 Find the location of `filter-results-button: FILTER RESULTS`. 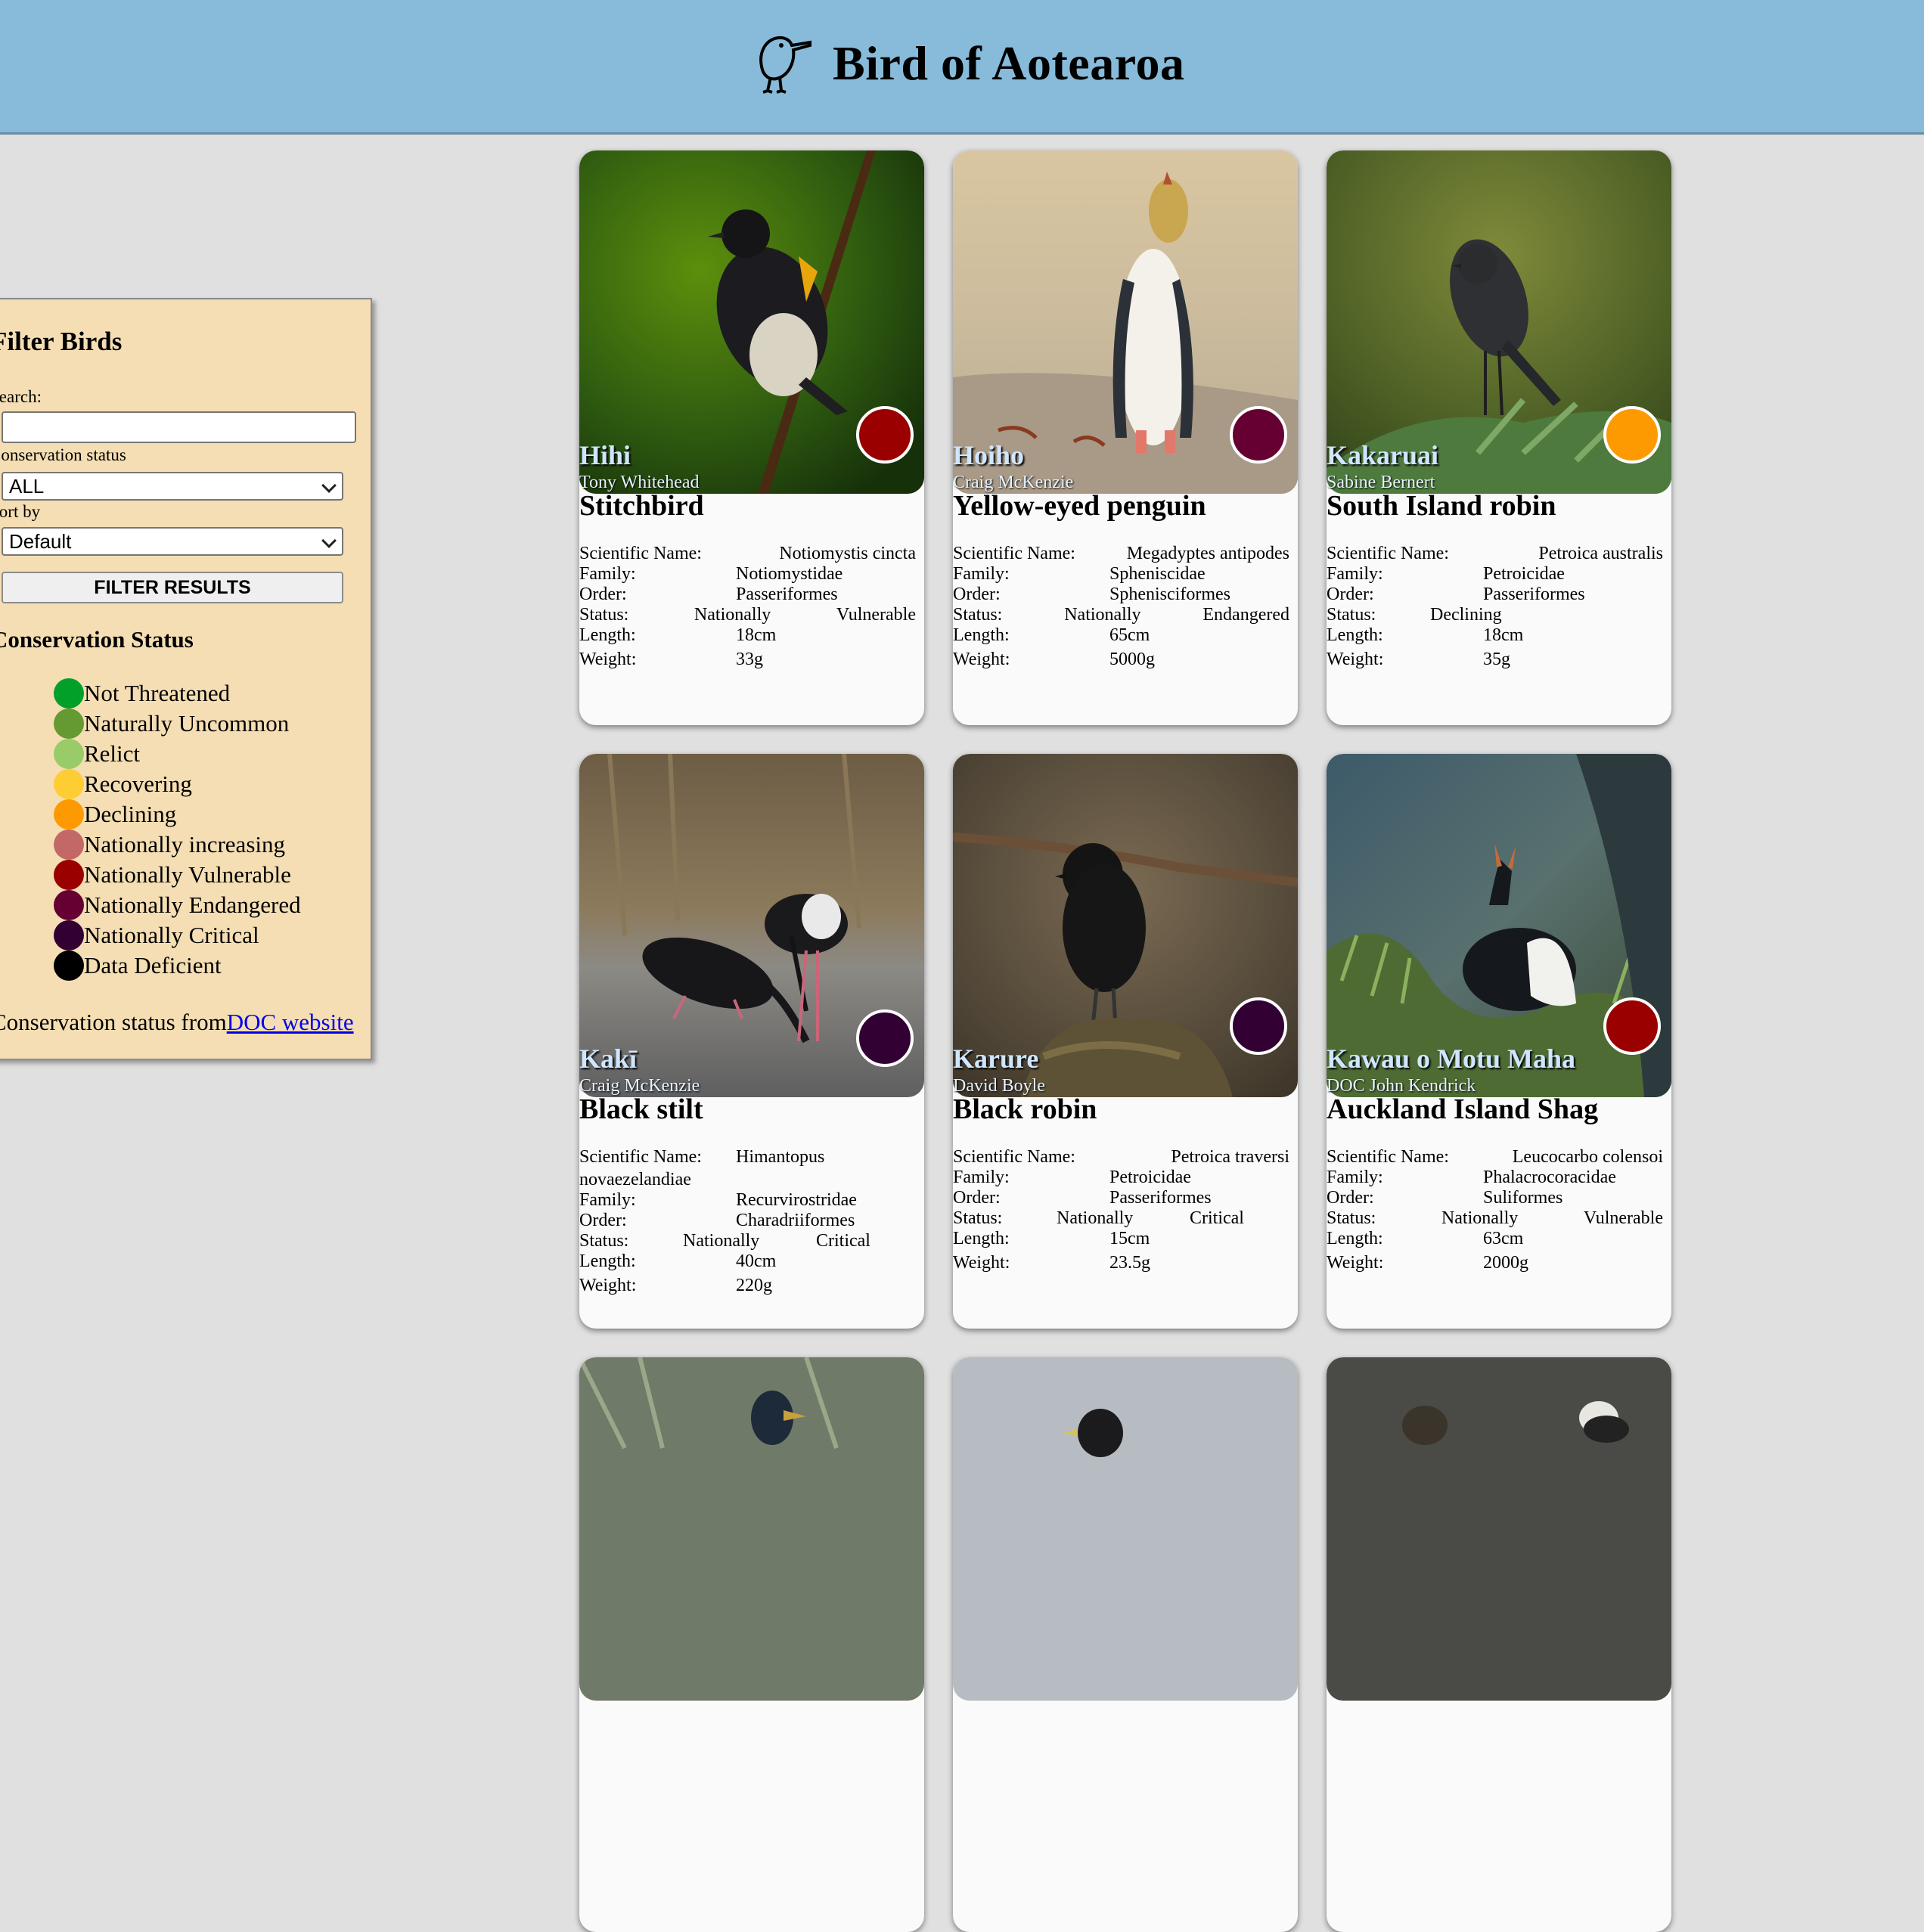

filter-results-button: FILTER RESULTS is located at coordinates (172, 587).